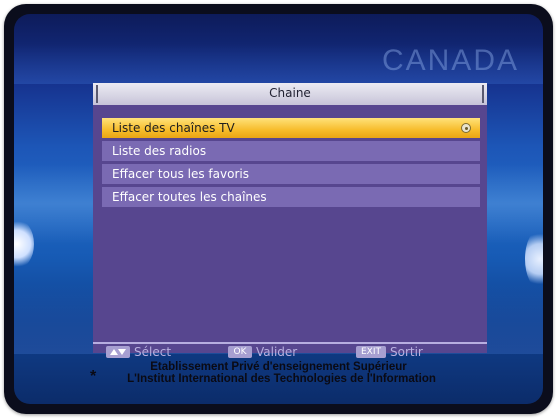 The height and width of the screenshot is (420, 559). I want to click on ok-key-icon: OK, so click(240, 352).